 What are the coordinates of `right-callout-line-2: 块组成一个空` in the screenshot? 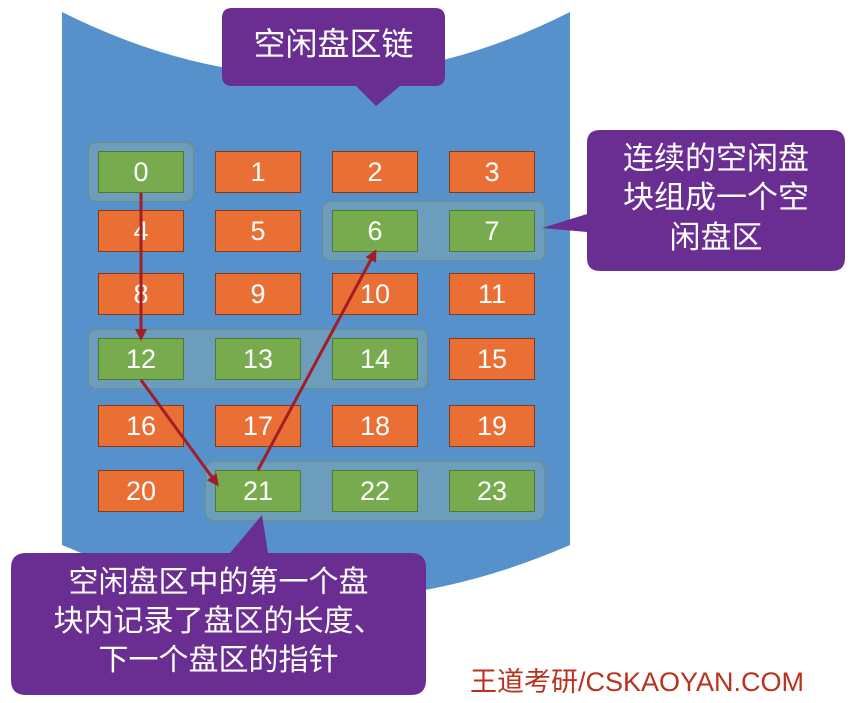 It's located at (716, 198).